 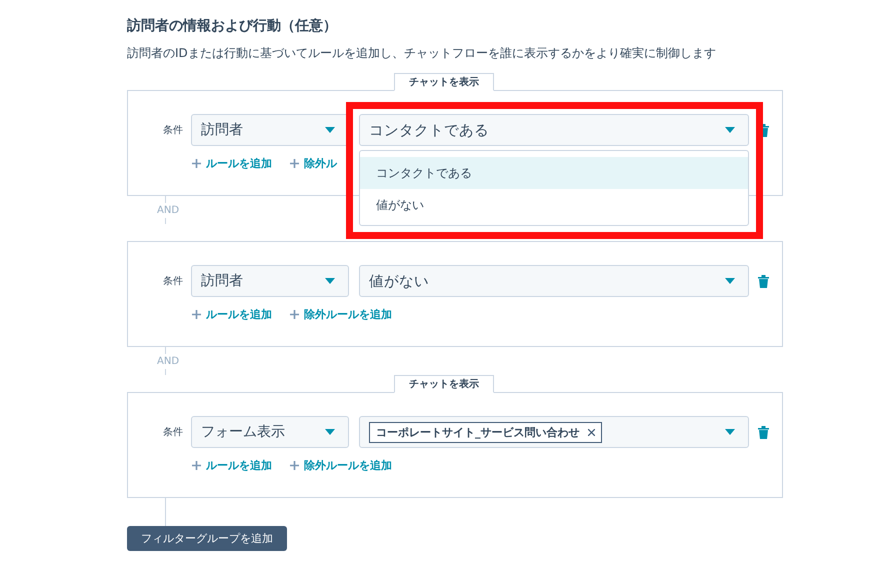 What do you see at coordinates (554, 205) in the screenshot?
I see `dropdown-option: 値がない` at bounding box center [554, 205].